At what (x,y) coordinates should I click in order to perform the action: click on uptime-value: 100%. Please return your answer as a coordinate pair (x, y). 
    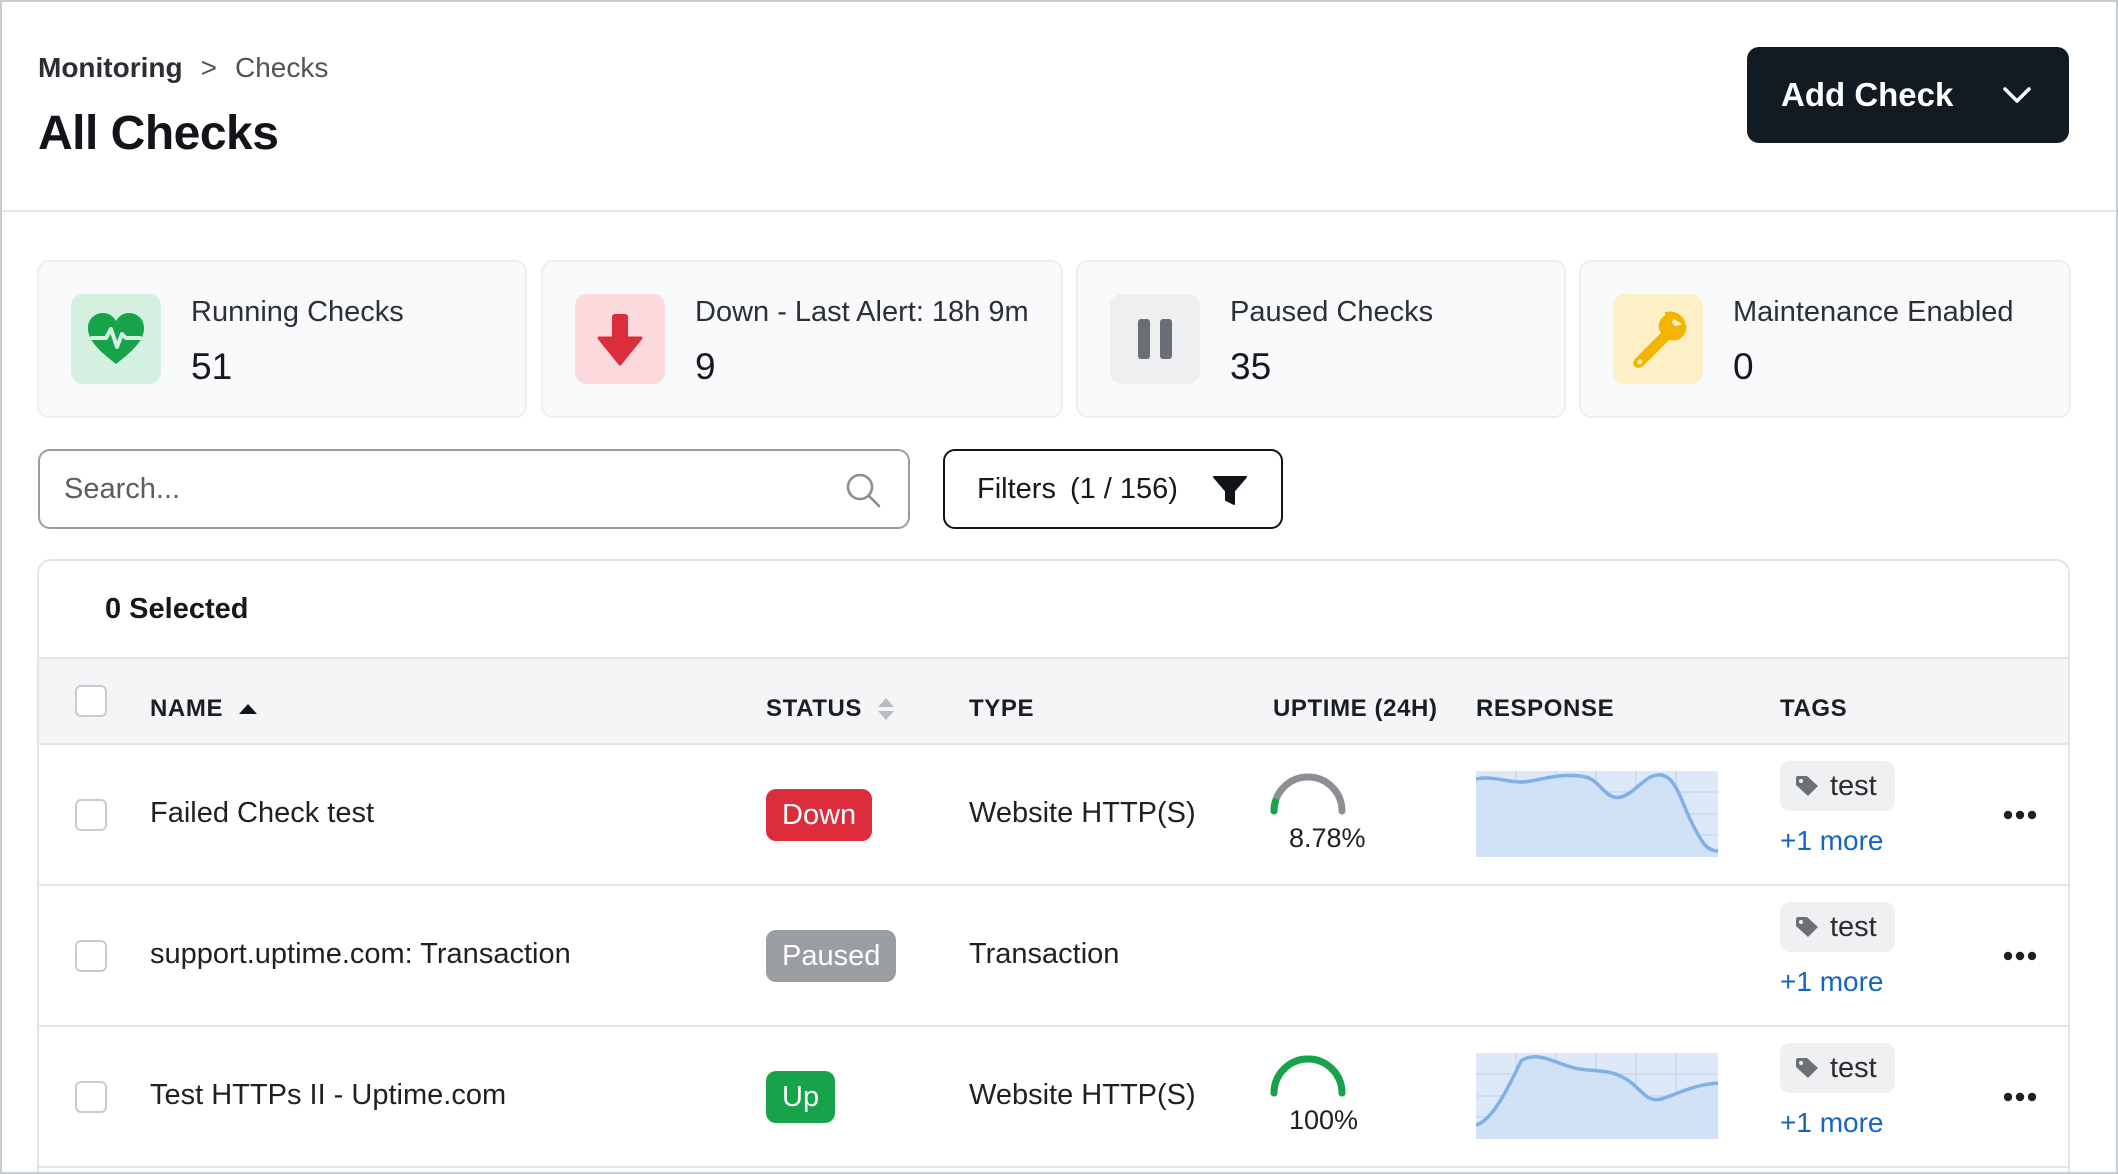
    Looking at the image, I should click on (1324, 1120).